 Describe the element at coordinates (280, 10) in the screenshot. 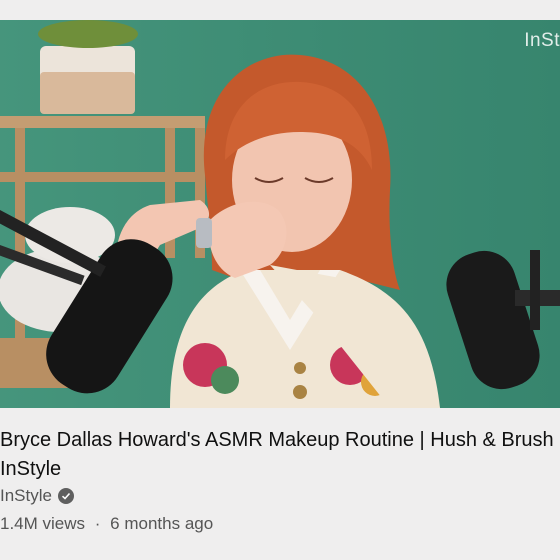

I see `top-strip` at that location.